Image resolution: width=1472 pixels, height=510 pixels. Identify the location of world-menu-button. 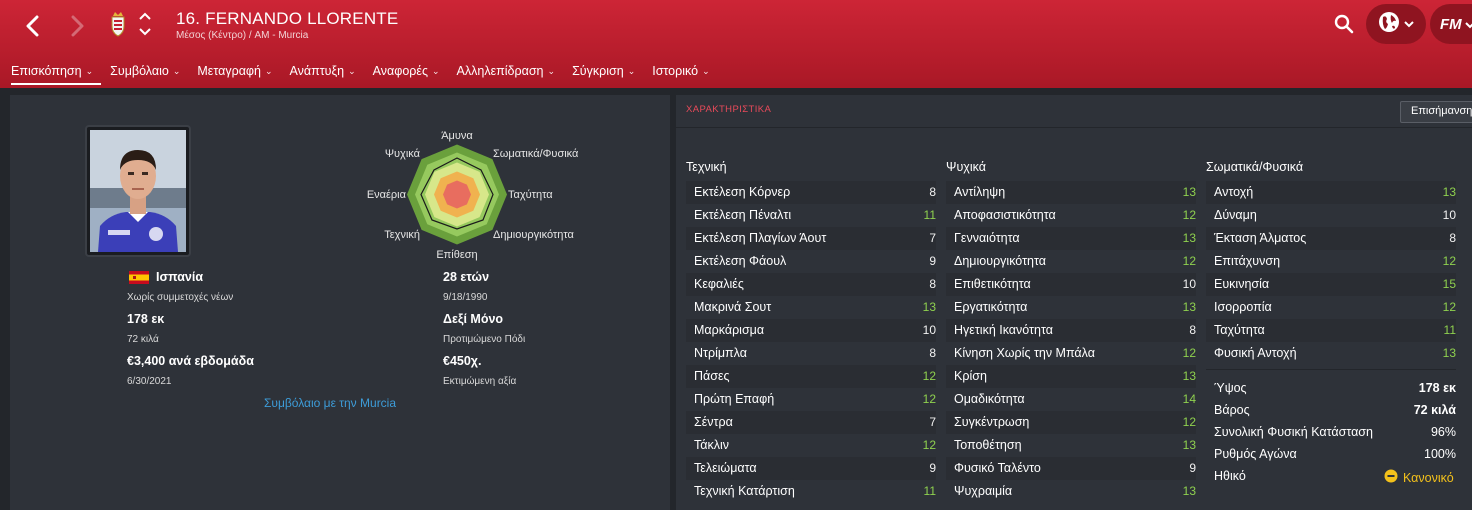
(1396, 24).